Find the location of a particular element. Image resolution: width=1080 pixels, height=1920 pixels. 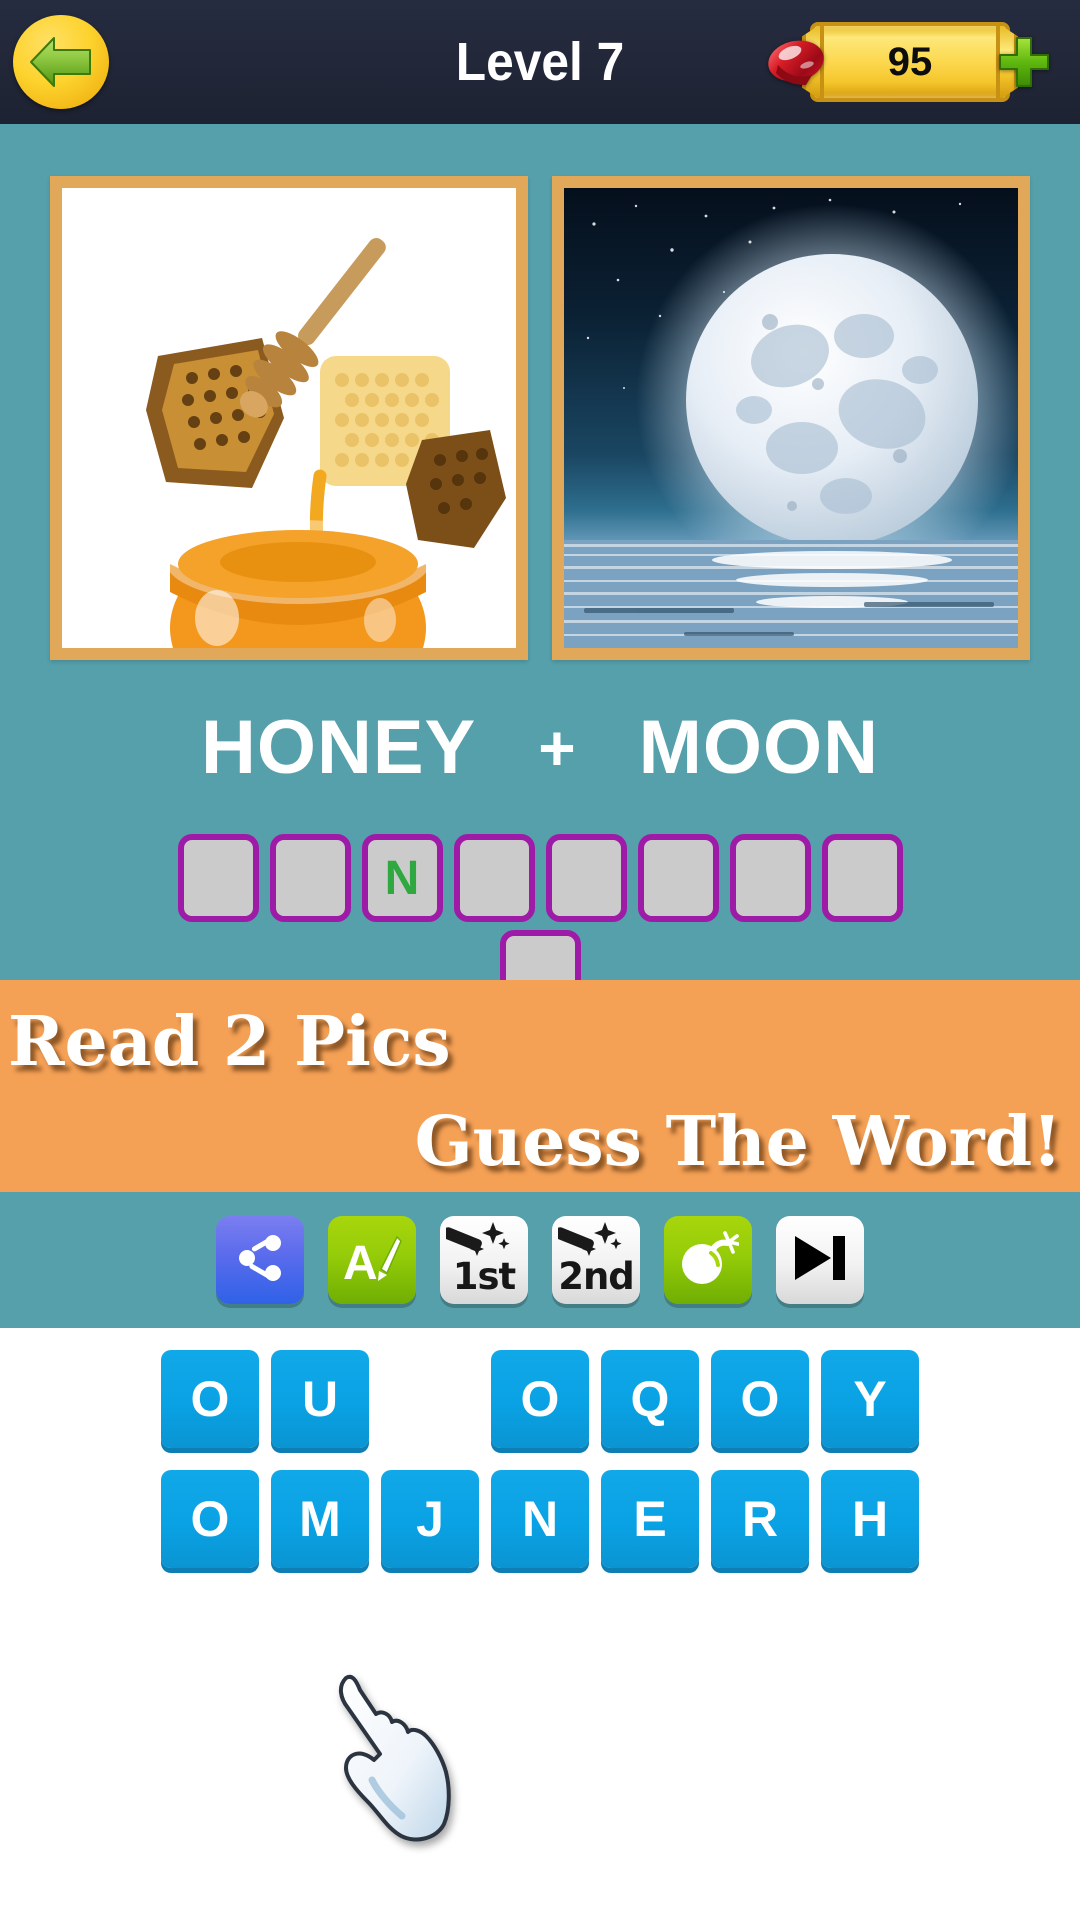

clue-word-left: HONEY is located at coordinates (338, 747).